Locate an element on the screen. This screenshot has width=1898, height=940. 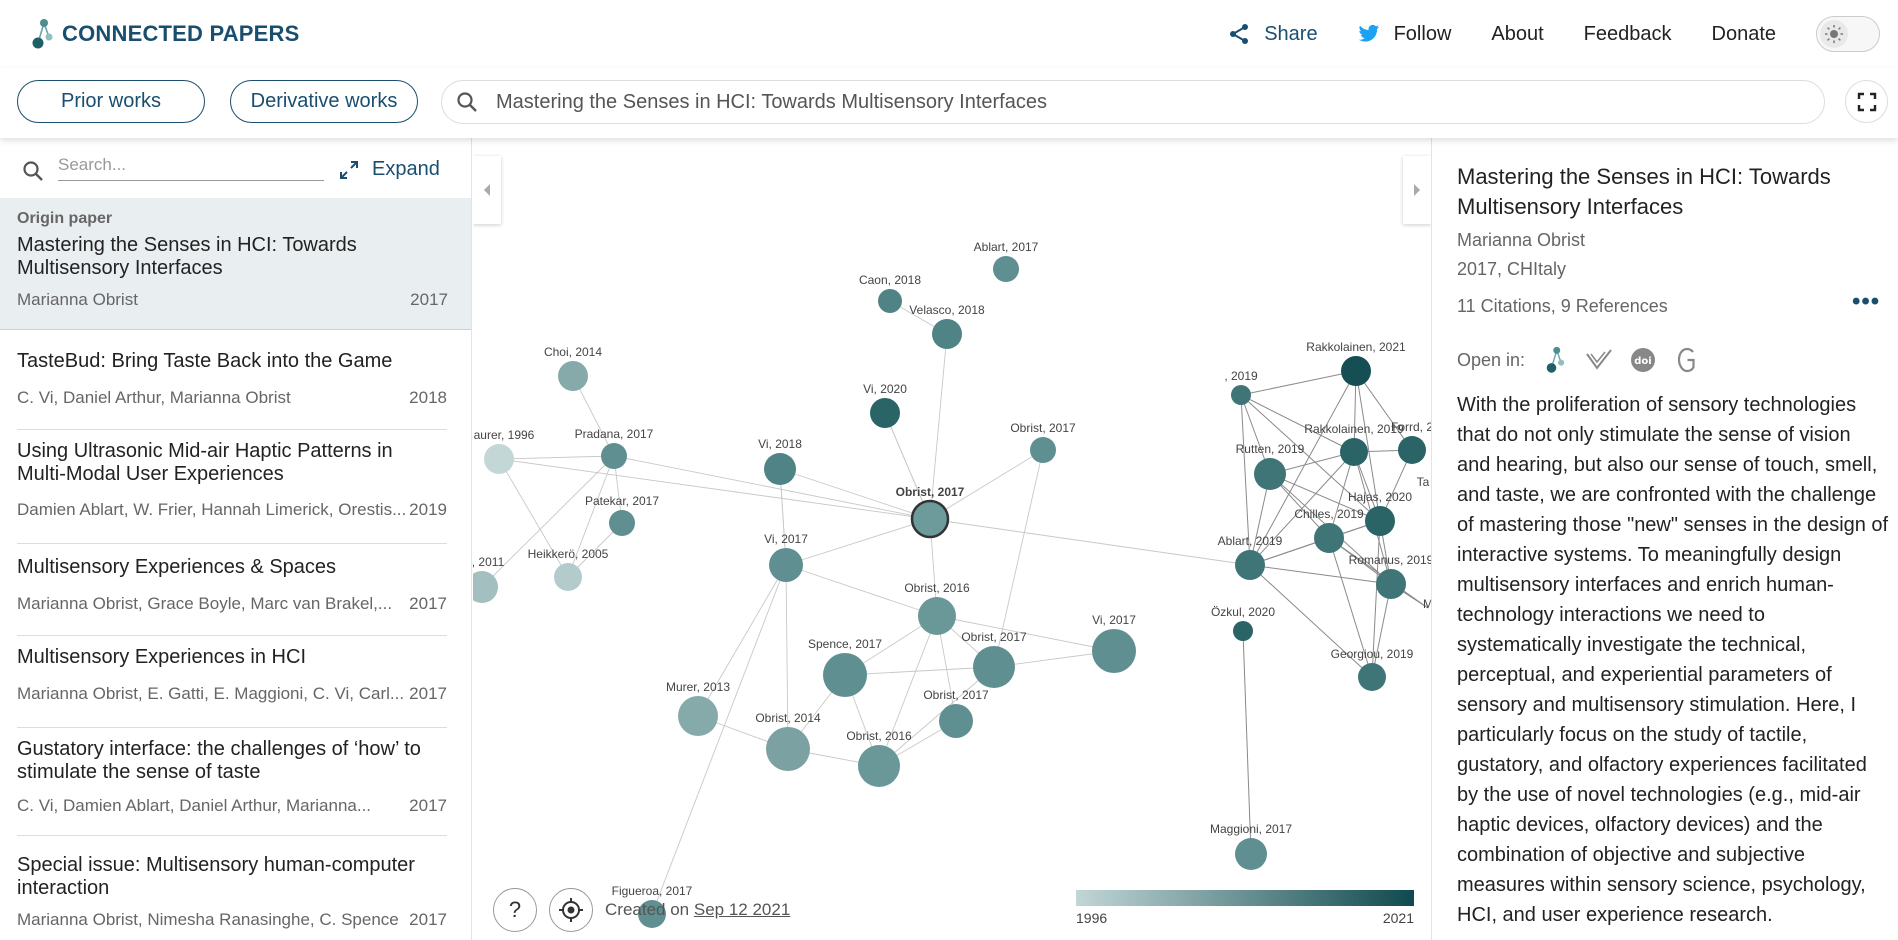
graph-node-label: Obrist, 2017 is located at coordinates (994, 637).